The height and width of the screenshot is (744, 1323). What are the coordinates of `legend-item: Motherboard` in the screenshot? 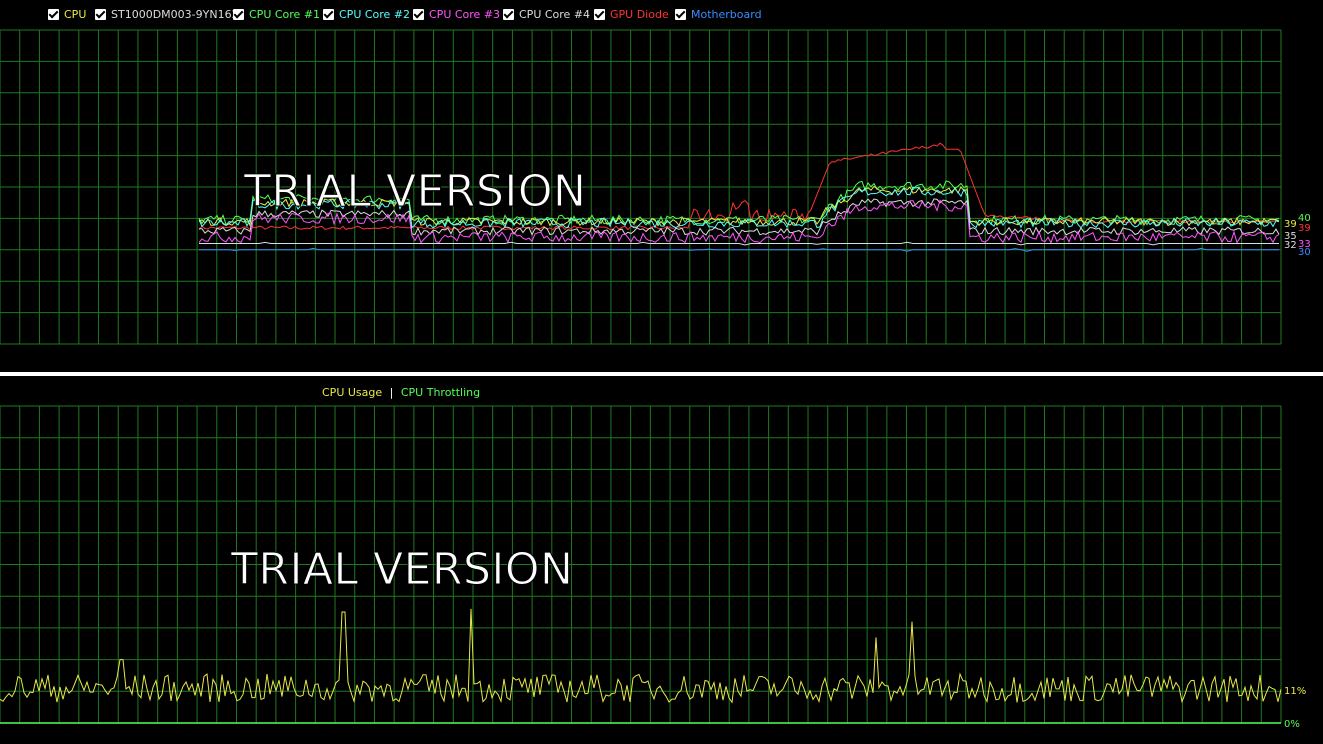 It's located at (718, 14).